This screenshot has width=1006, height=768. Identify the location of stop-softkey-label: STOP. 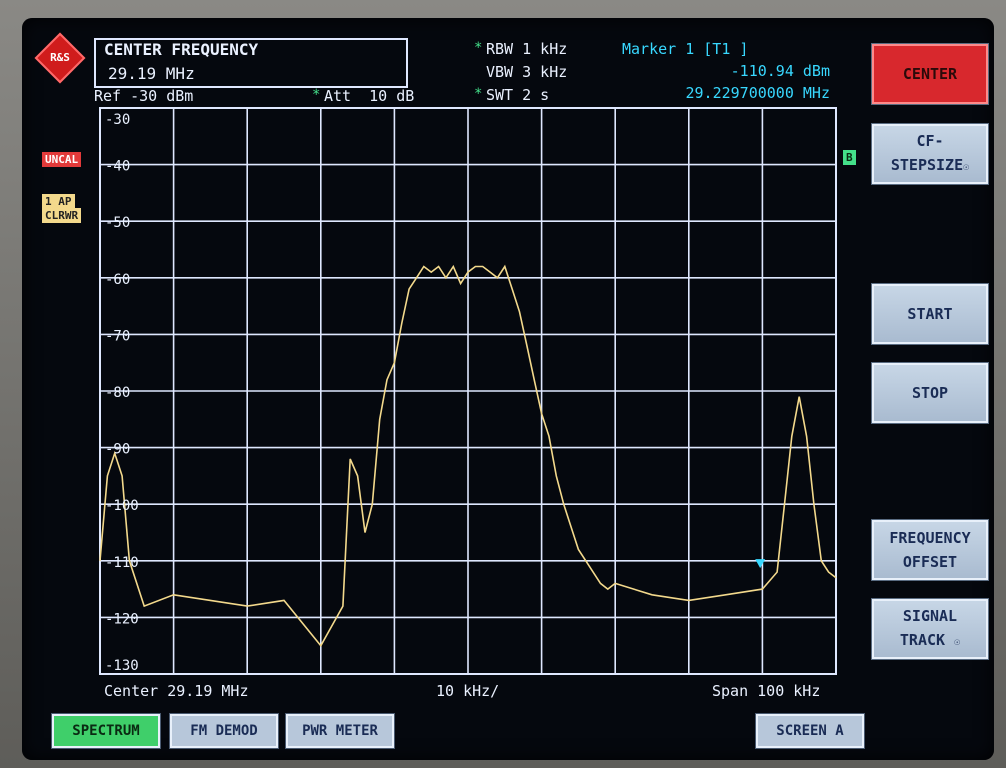
(930, 393).